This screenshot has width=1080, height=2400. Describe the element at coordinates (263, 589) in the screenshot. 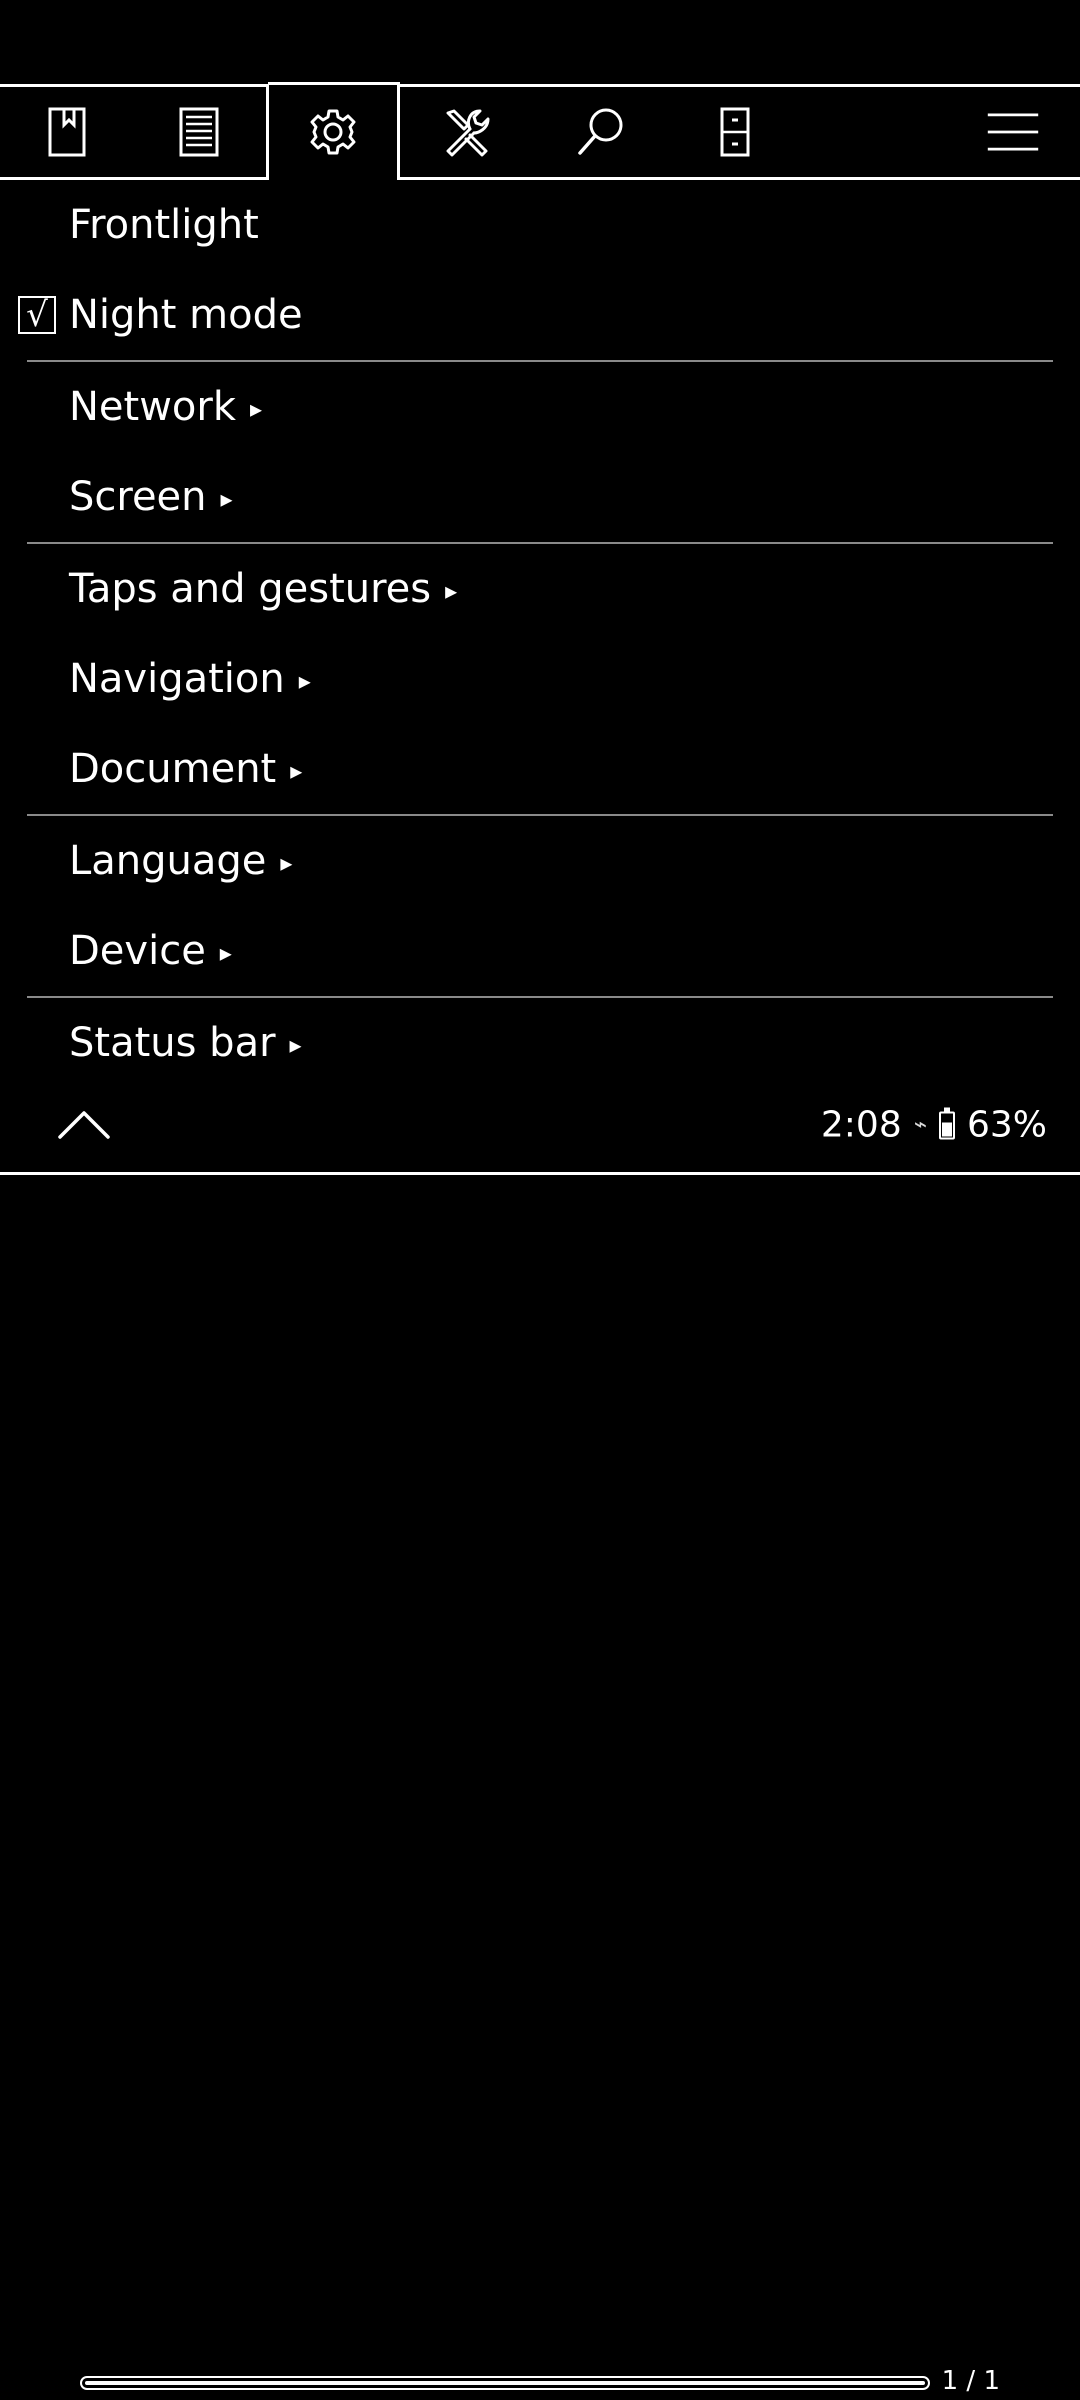

I see `menu-item-label-wrap: Taps and gestures ▸` at that location.